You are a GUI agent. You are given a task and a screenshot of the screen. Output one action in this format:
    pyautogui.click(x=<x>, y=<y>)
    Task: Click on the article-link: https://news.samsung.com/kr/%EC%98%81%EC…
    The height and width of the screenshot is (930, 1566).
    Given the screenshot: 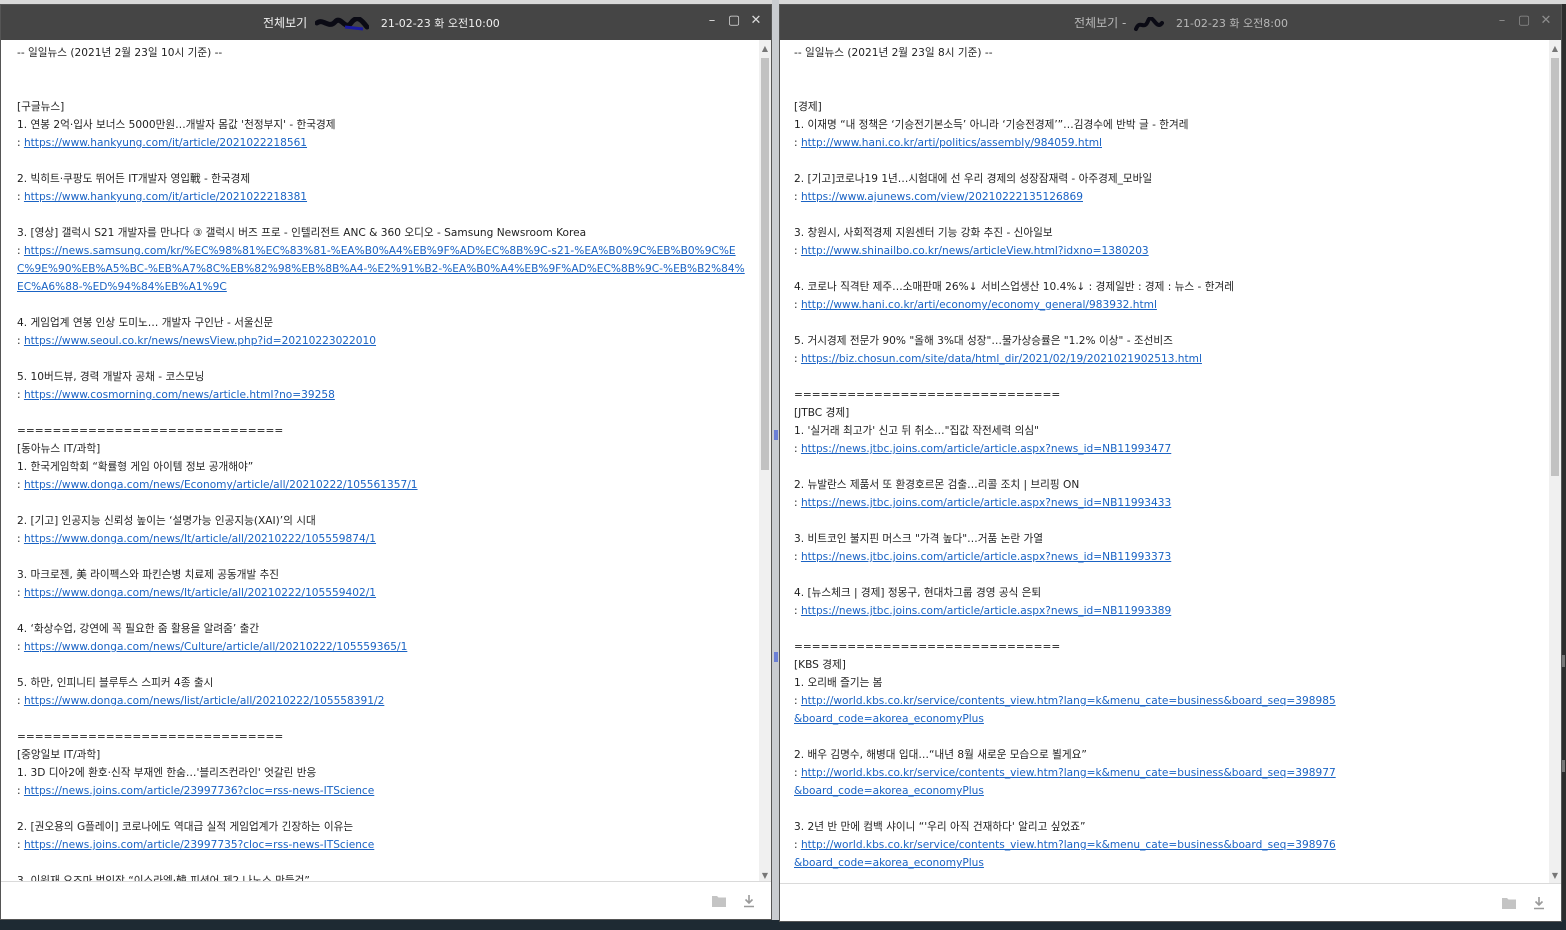 What is the action you would take?
    pyautogui.click(x=381, y=269)
    